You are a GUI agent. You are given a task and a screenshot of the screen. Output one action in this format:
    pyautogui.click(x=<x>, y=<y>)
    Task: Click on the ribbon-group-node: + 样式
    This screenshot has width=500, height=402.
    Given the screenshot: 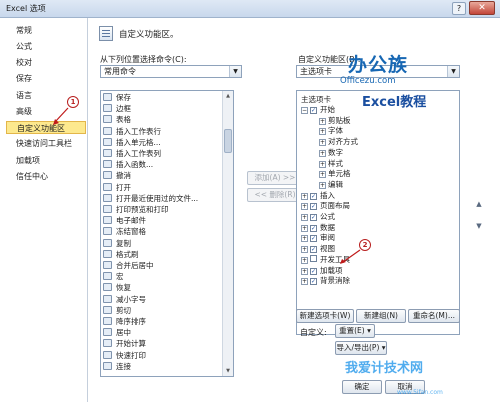 What is the action you would take?
    pyautogui.click(x=331, y=164)
    